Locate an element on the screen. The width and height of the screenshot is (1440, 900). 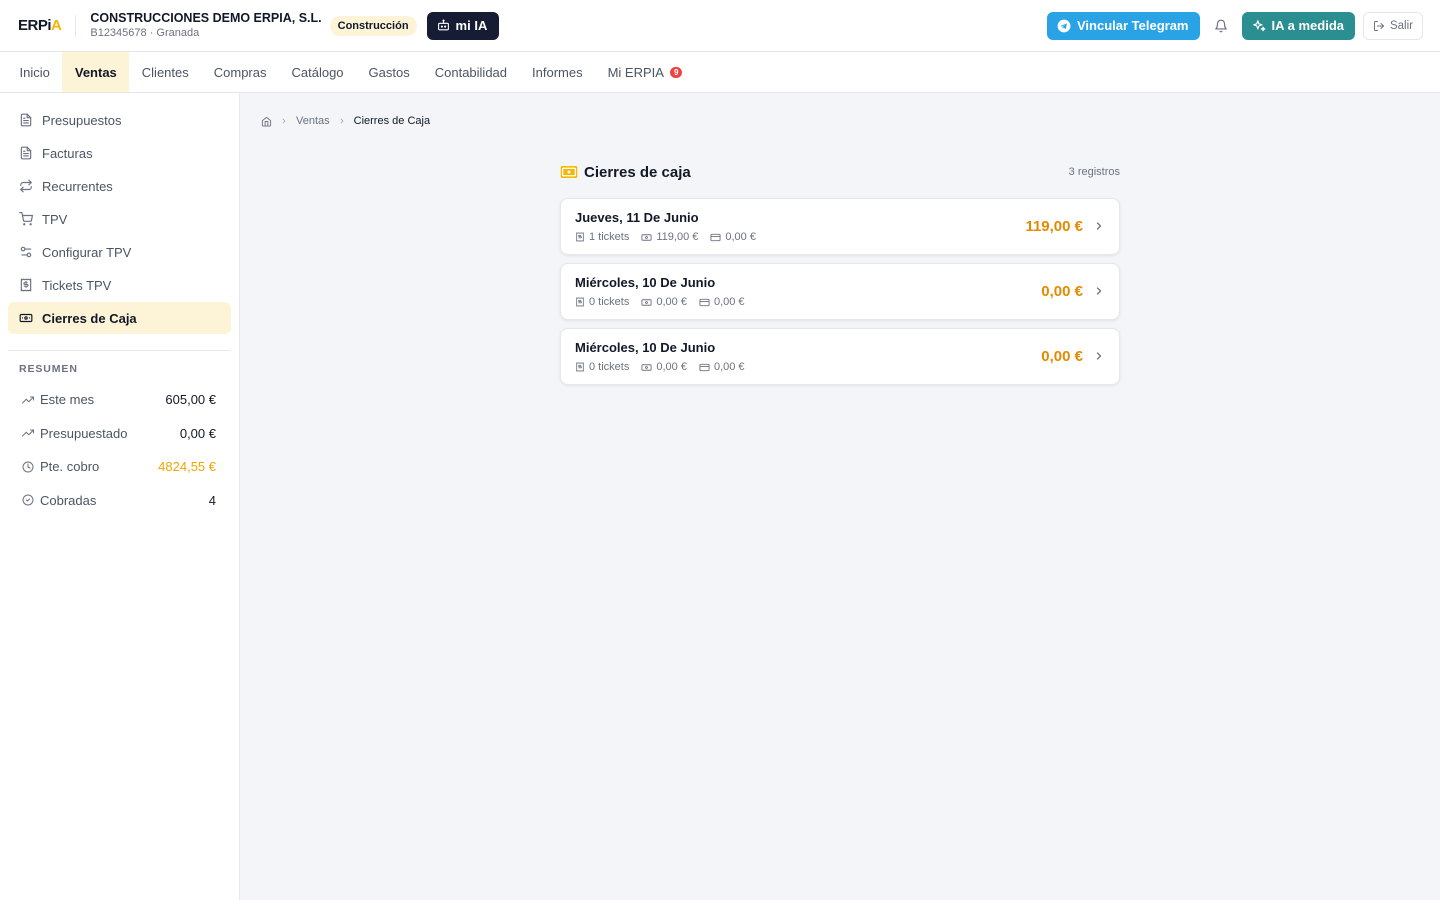
nav-item-clientes: Clientes is located at coordinates (165, 72).